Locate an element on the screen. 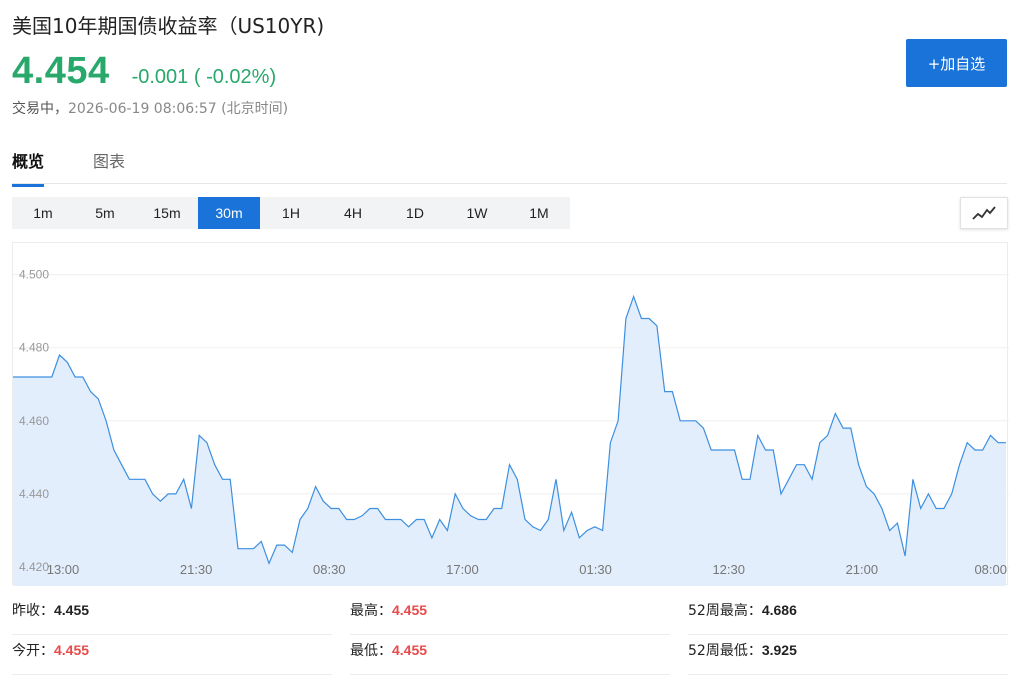 This screenshot has width=1024, height=690. line-chart-icon is located at coordinates (984, 213).